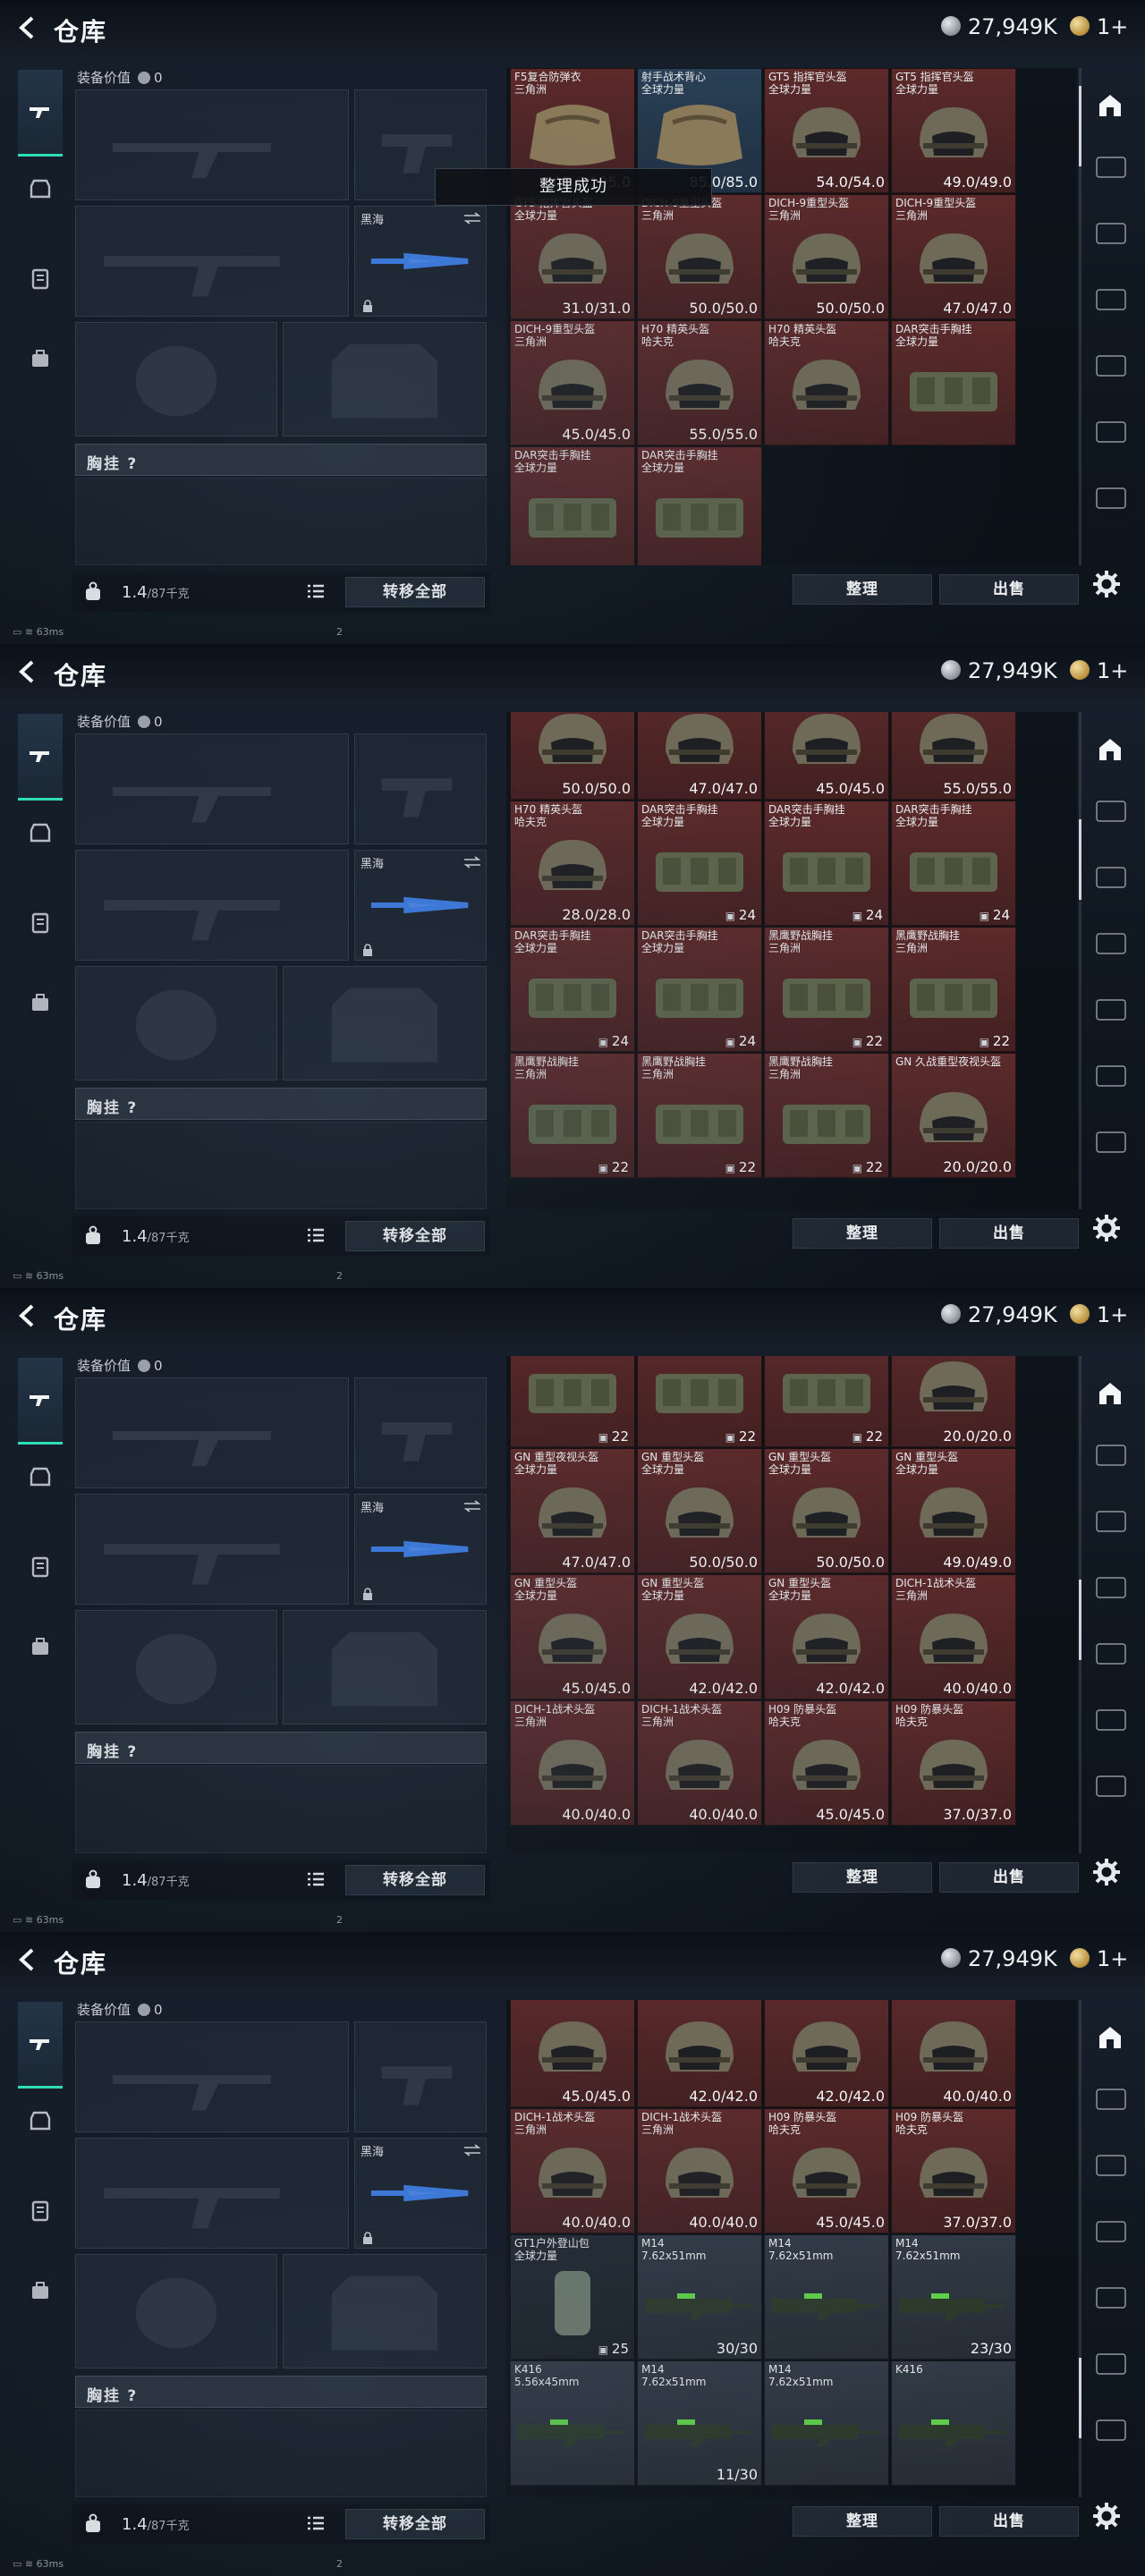 The width and height of the screenshot is (1145, 2576). Describe the element at coordinates (1009, 589) in the screenshot. I see `sell-button: 出售` at that location.